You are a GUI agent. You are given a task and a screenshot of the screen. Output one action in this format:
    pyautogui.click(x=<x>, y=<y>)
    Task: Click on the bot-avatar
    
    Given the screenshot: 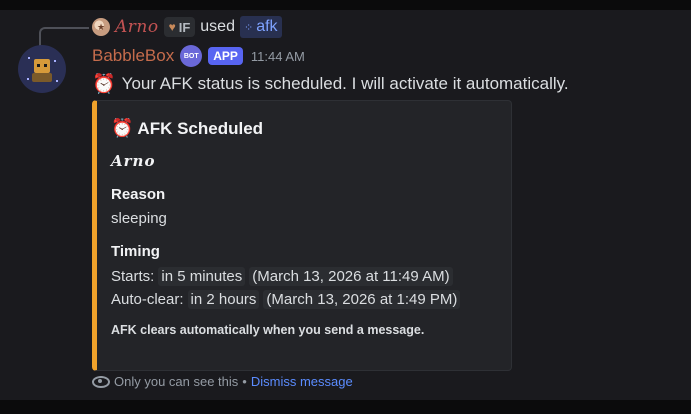 What is the action you would take?
    pyautogui.click(x=42, y=69)
    